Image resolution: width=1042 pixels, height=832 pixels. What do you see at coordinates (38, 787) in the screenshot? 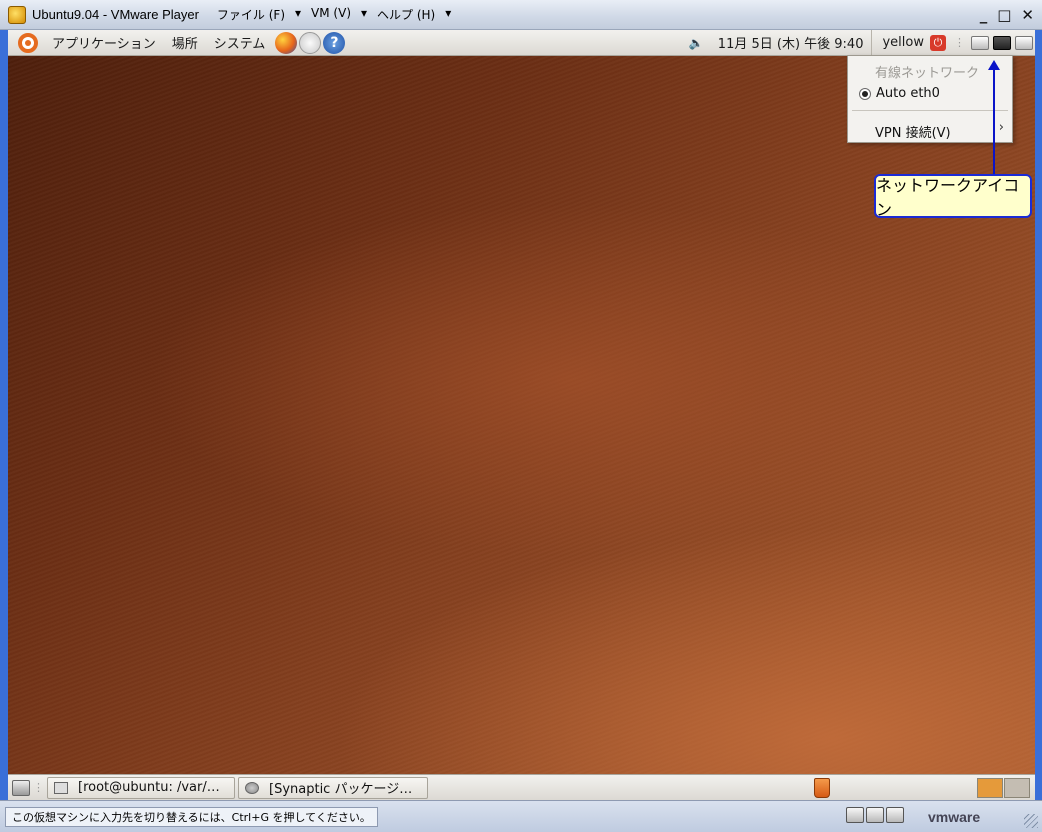
I see `panel-grip: ⋮` at bounding box center [38, 787].